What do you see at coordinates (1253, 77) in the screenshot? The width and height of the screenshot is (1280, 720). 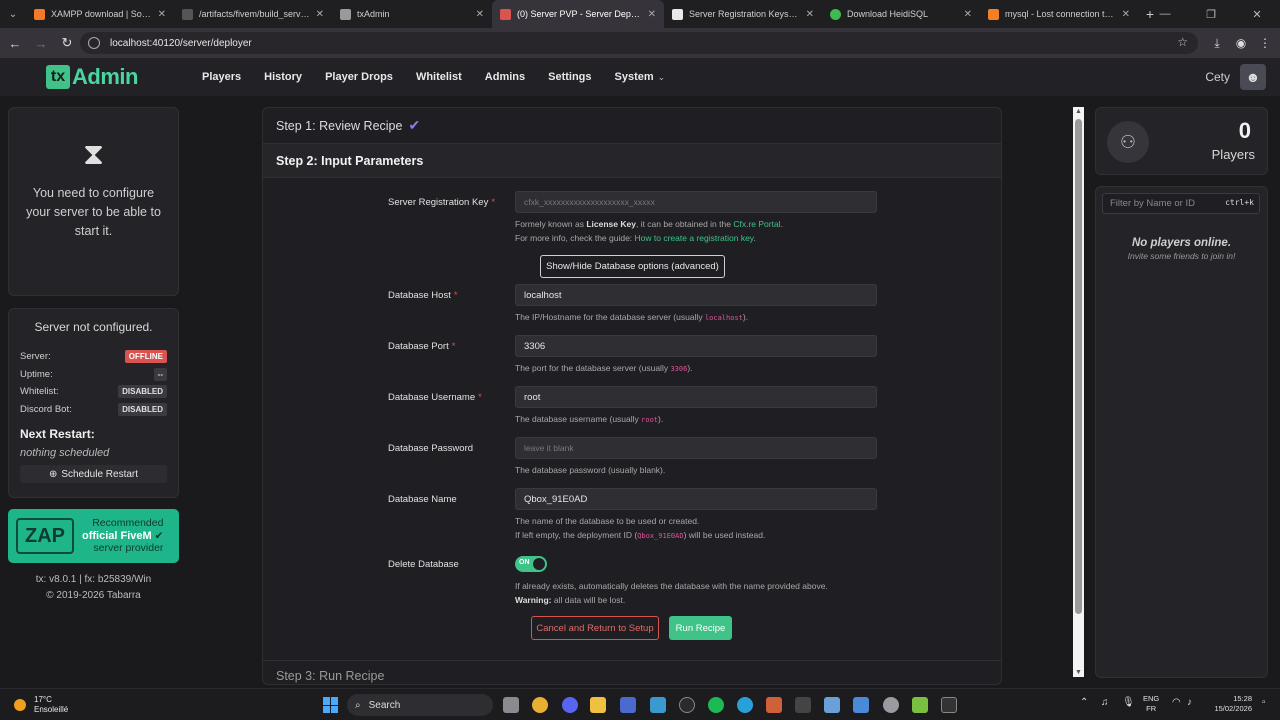 I see `avatar: ☻` at bounding box center [1253, 77].